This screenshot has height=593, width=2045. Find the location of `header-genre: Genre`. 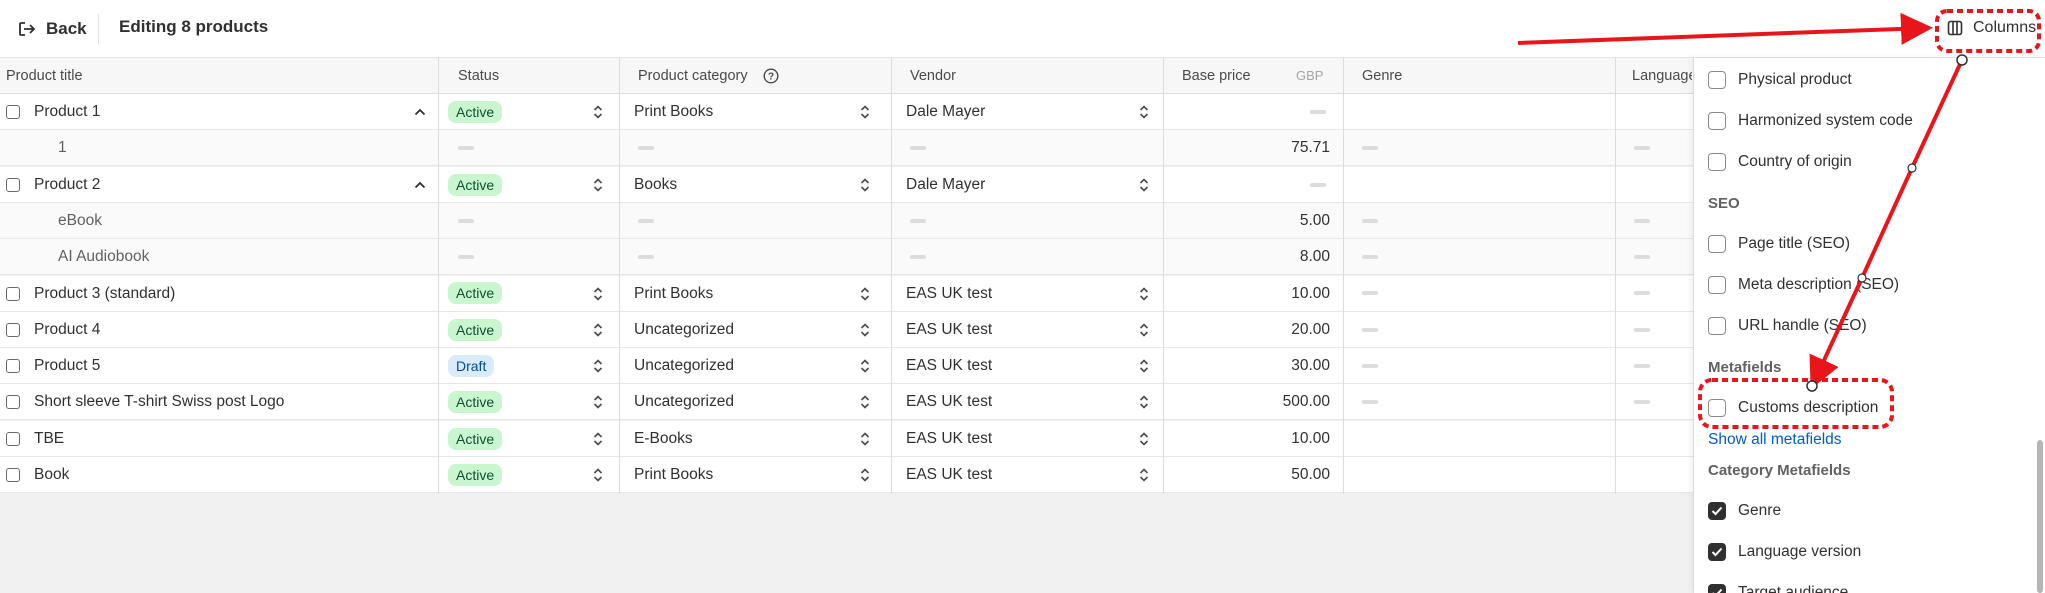

header-genre: Genre is located at coordinates (1481, 76).